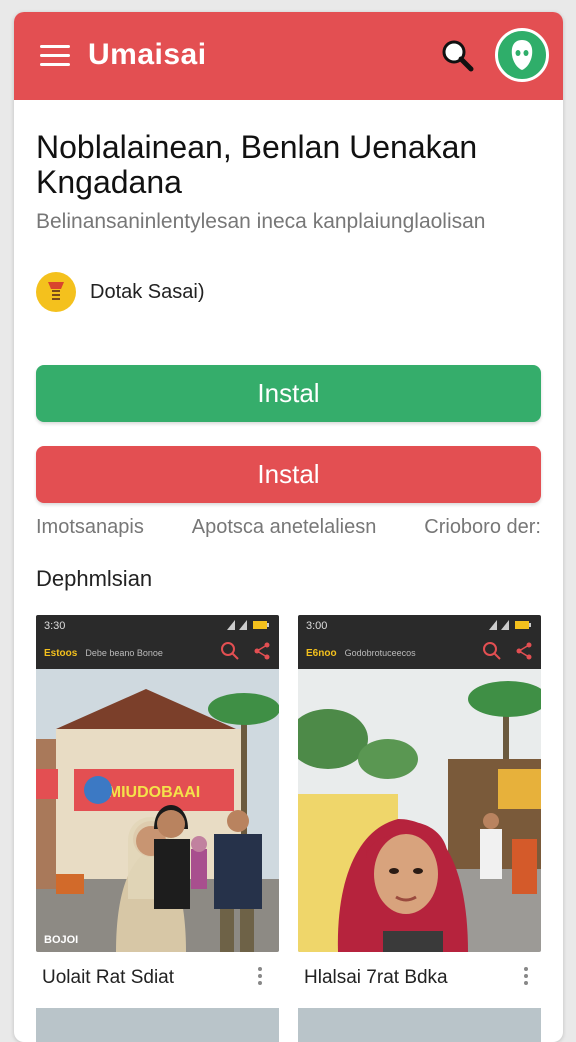  Describe the element at coordinates (419, 653) in the screenshot. I see `screenshot-app-bar: E6noo Godobrotuceecos` at that location.